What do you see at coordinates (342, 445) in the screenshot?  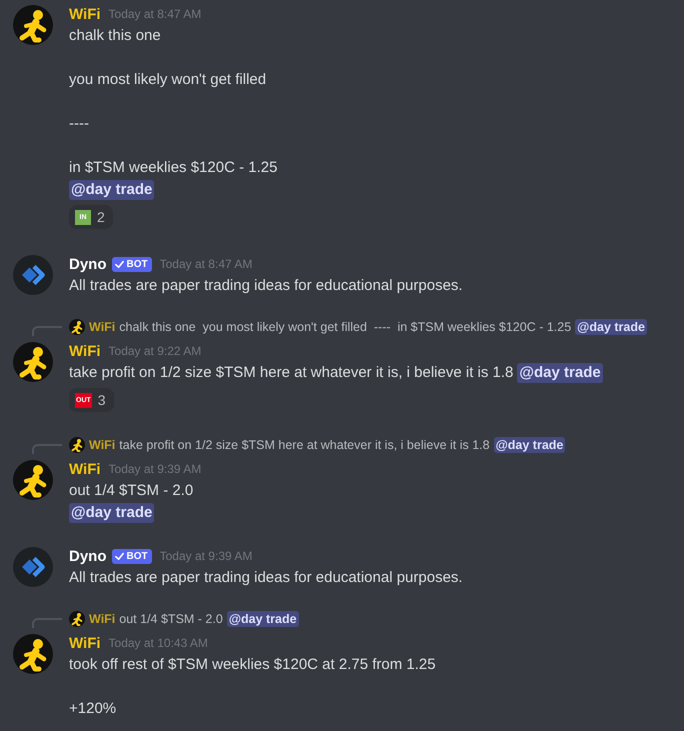 I see `reply-preview: take profit on 1/2 size $TSM here at whatever it is, i believe it is 1.8 @day trade` at bounding box center [342, 445].